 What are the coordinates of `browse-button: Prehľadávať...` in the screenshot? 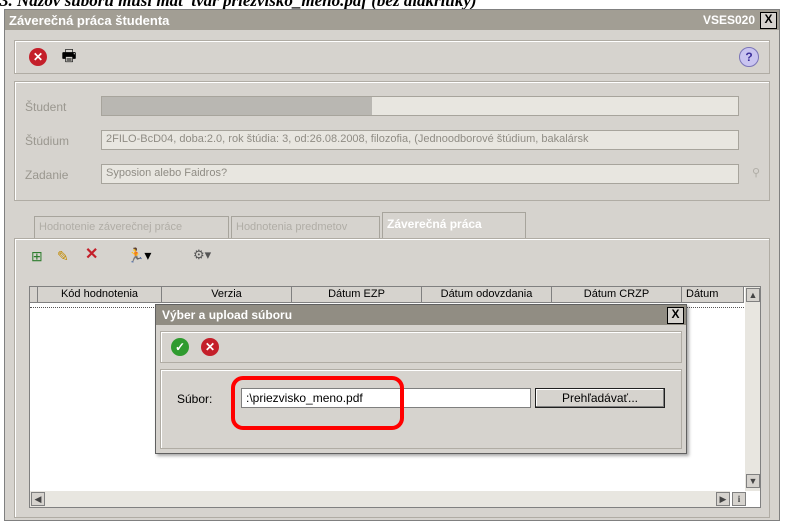 It's located at (600, 398).